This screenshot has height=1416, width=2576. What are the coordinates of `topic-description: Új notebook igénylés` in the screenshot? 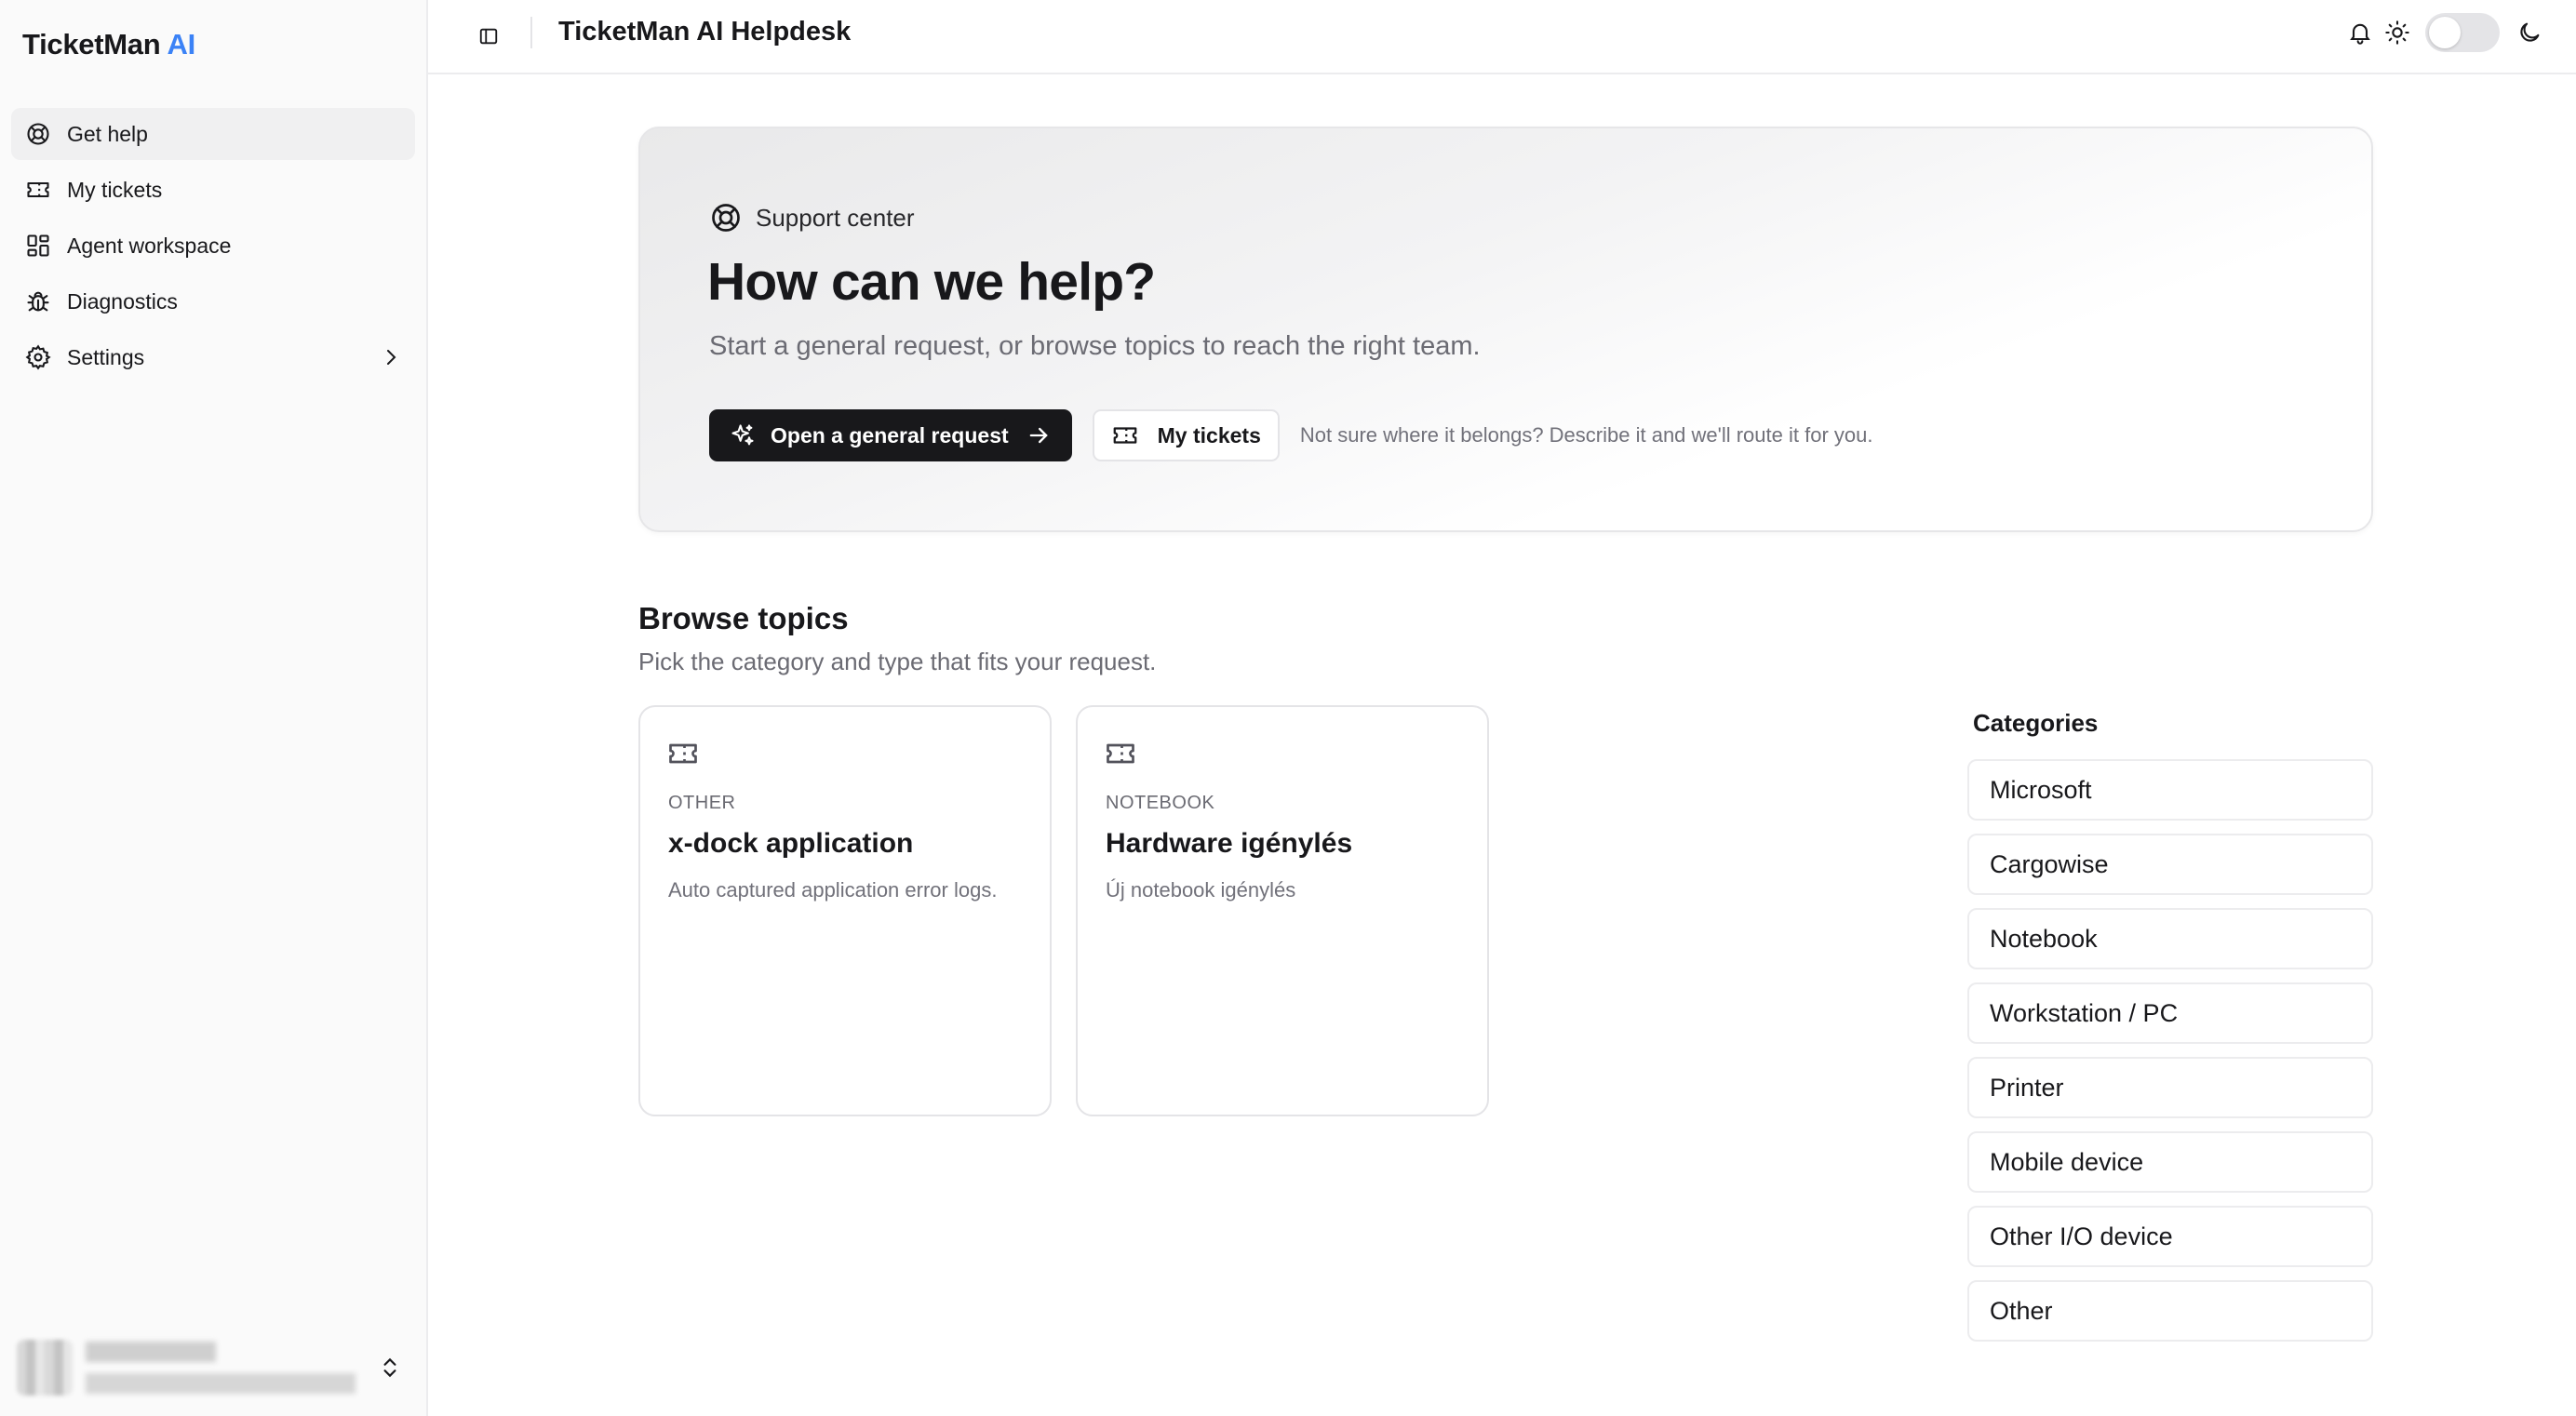 It's located at (1201, 890).